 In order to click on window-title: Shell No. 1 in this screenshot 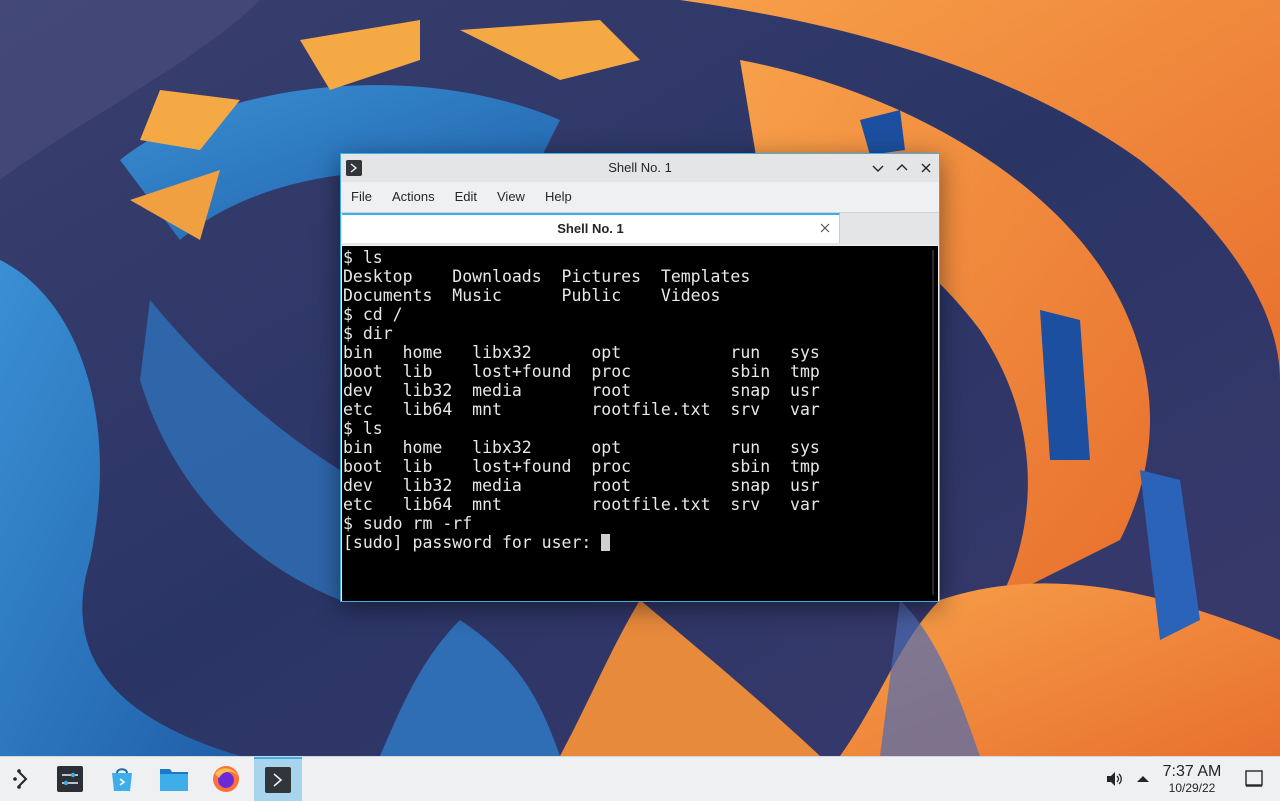, I will do `click(640, 167)`.